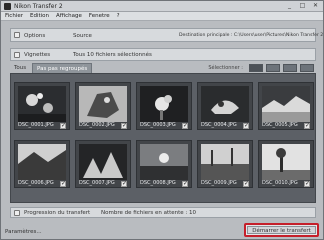  What do you see at coordinates (7, 6) in the screenshot?
I see `app-icon` at bounding box center [7, 6].